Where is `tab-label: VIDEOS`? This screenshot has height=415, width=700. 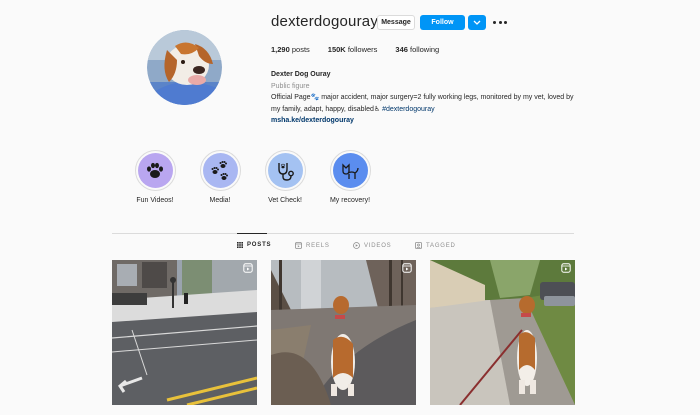 tab-label: VIDEOS is located at coordinates (378, 245).